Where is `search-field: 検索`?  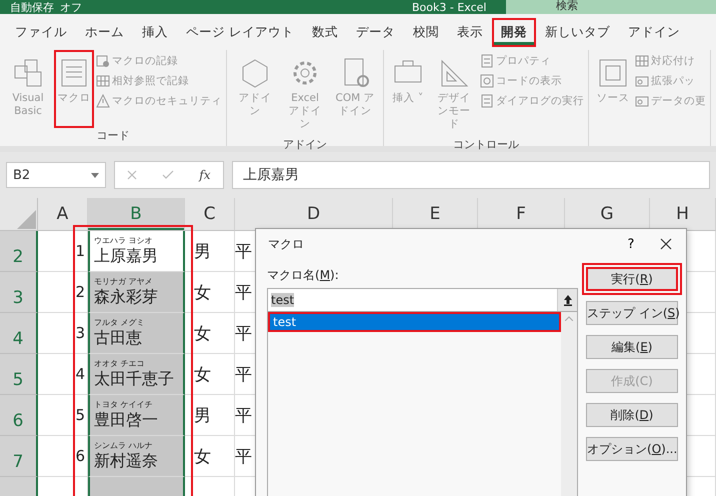
search-field: 検索 is located at coordinates (611, 7).